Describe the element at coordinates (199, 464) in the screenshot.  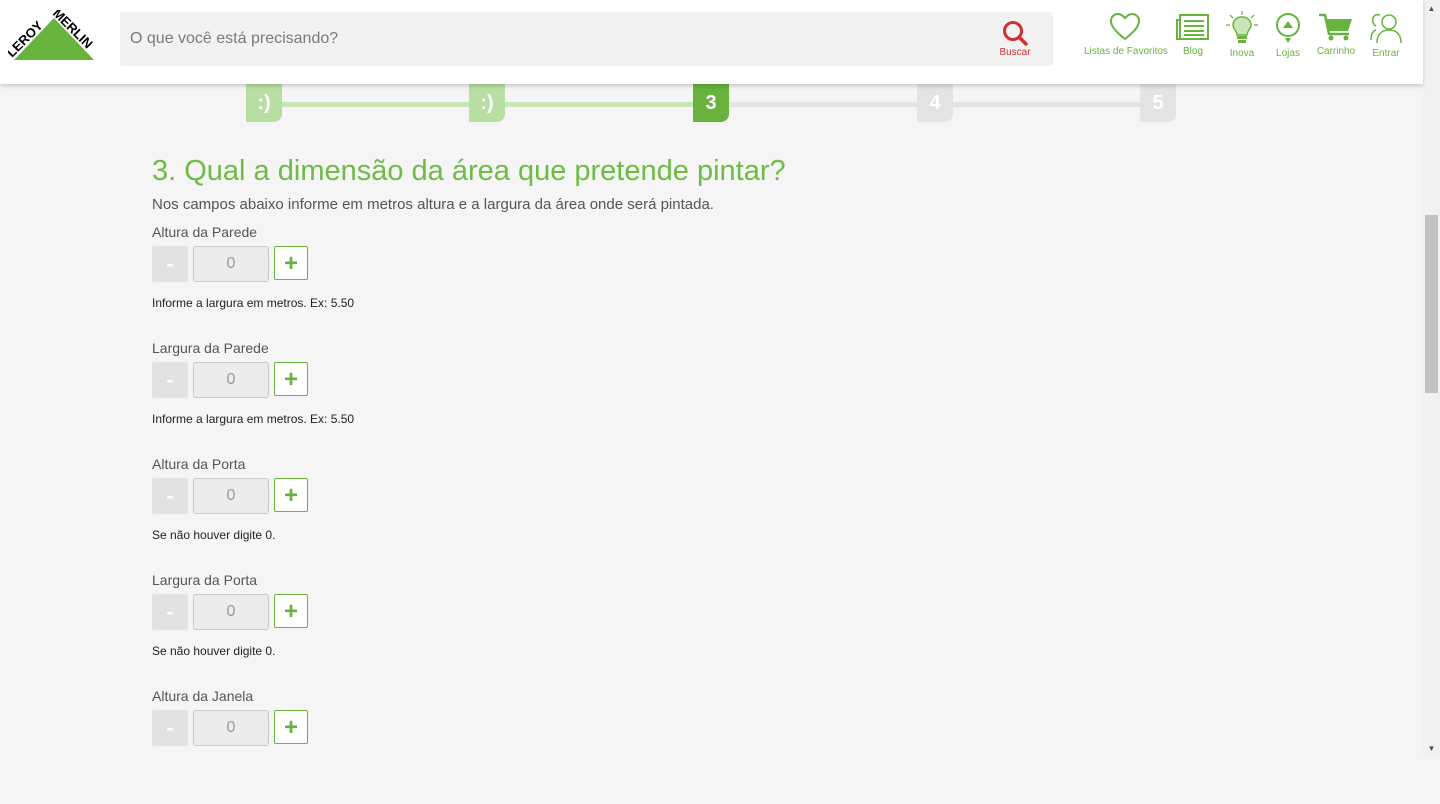
I see `field-label: Altura da Porta` at that location.